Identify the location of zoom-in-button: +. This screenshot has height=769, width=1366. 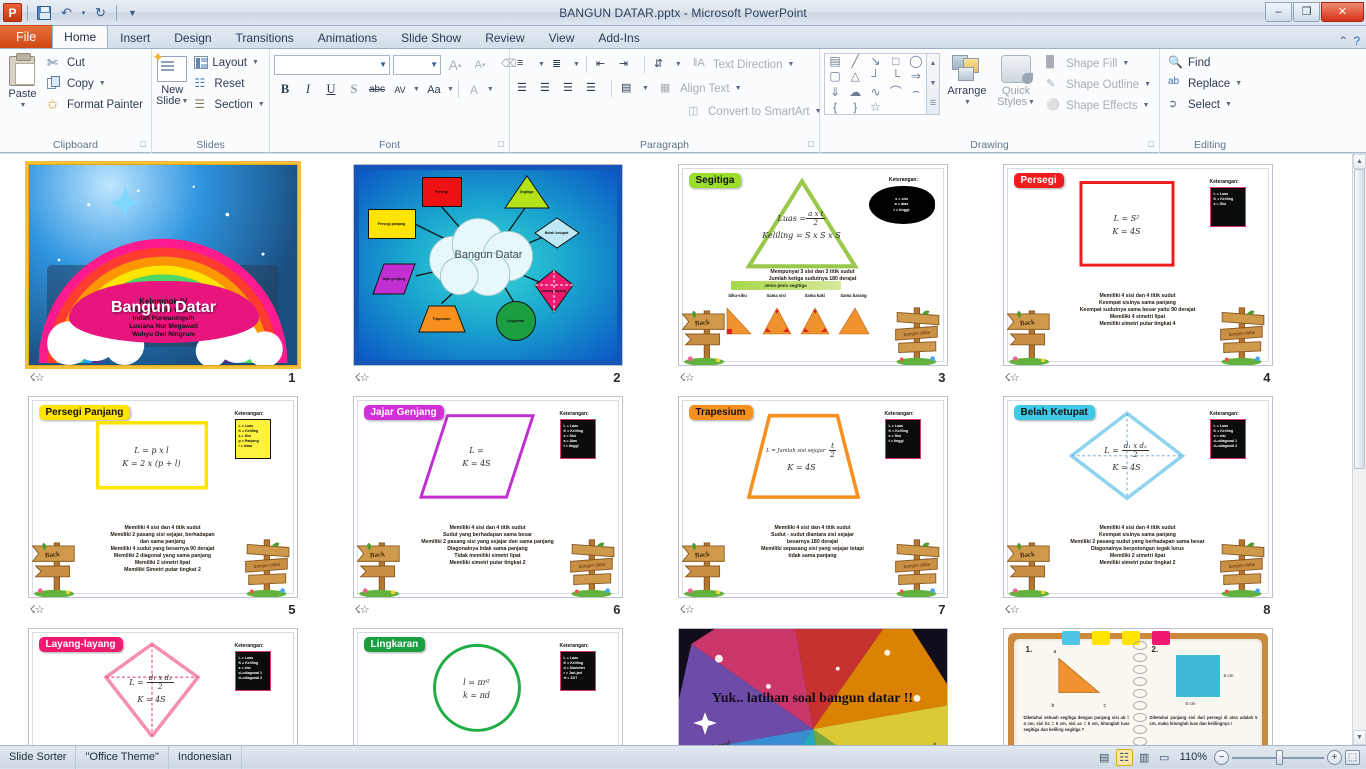
(1334, 757).